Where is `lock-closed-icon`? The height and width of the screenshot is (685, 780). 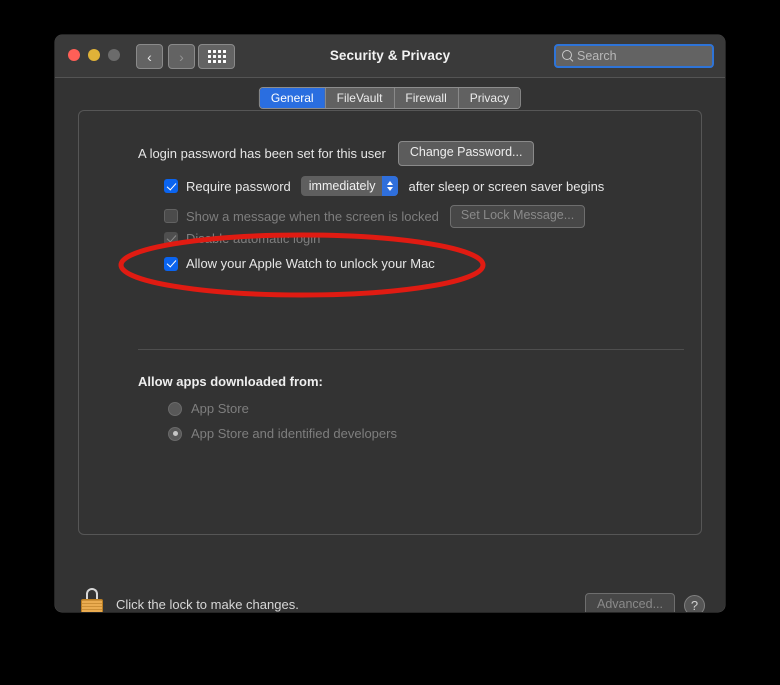 lock-closed-icon is located at coordinates (92, 600).